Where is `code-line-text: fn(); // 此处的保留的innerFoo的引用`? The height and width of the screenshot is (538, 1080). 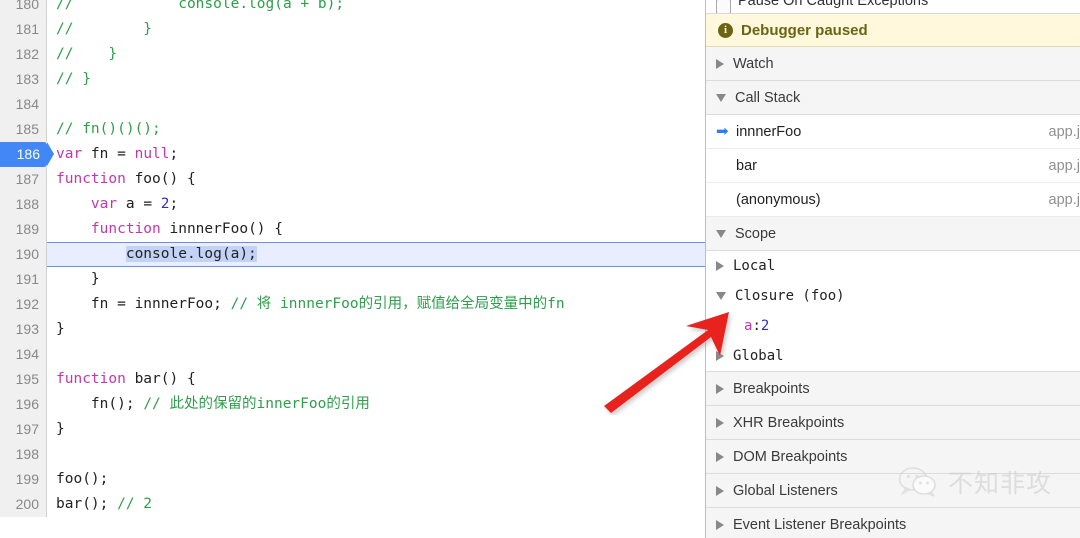
code-line-text: fn(); // 此处的保留的innerFoo的引用 is located at coordinates (376, 404).